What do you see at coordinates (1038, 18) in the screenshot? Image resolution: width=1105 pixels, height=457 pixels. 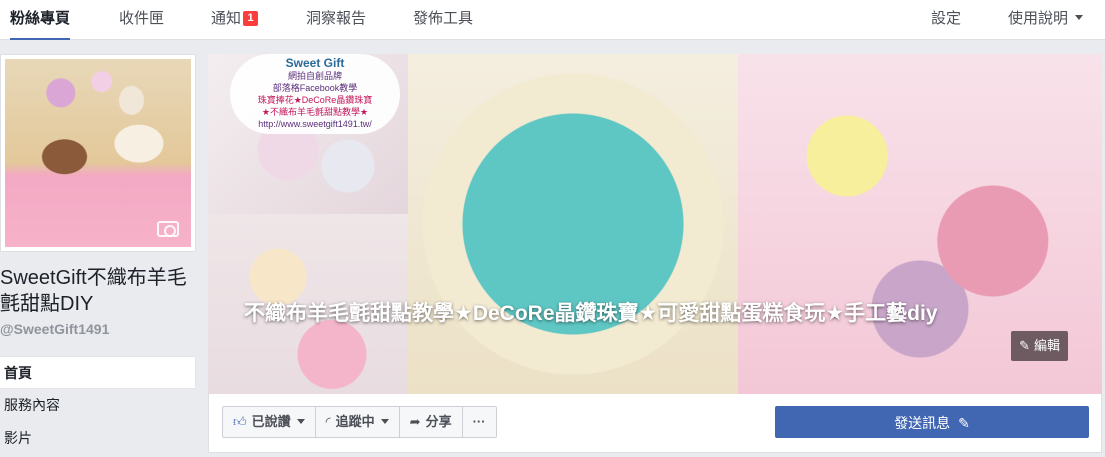 I see `help-menu-label: 使用說明` at bounding box center [1038, 18].